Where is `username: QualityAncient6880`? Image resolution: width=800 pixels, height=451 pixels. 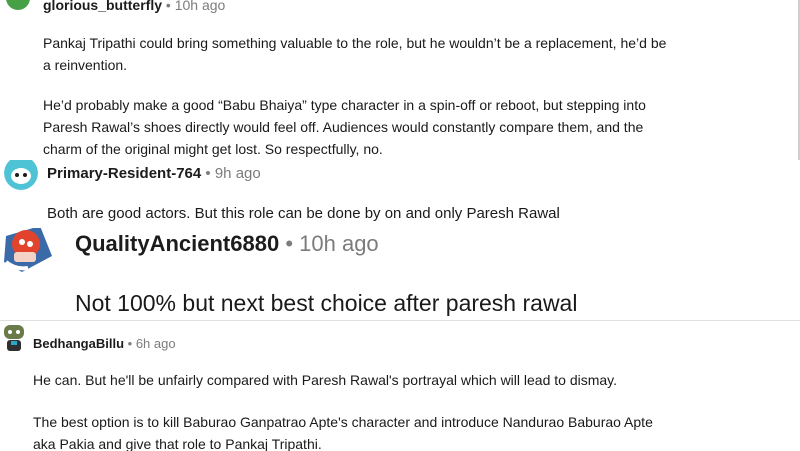
username: QualityAncient6880 is located at coordinates (177, 243).